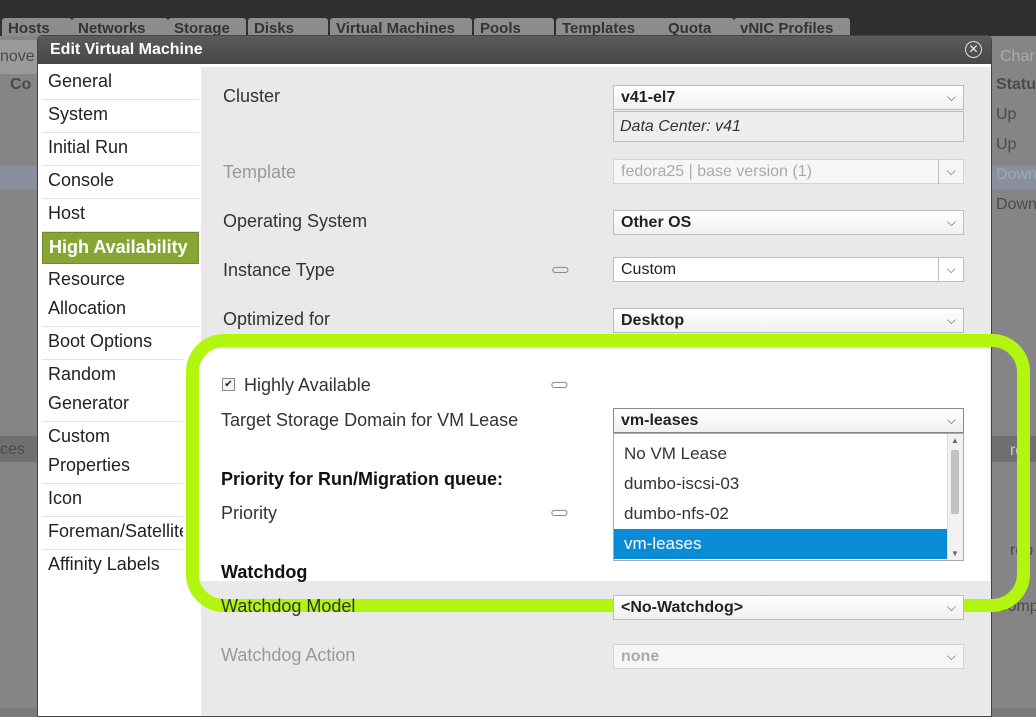 This screenshot has height=717, width=1036. I want to click on watchdog-action-value: none, so click(640, 656).